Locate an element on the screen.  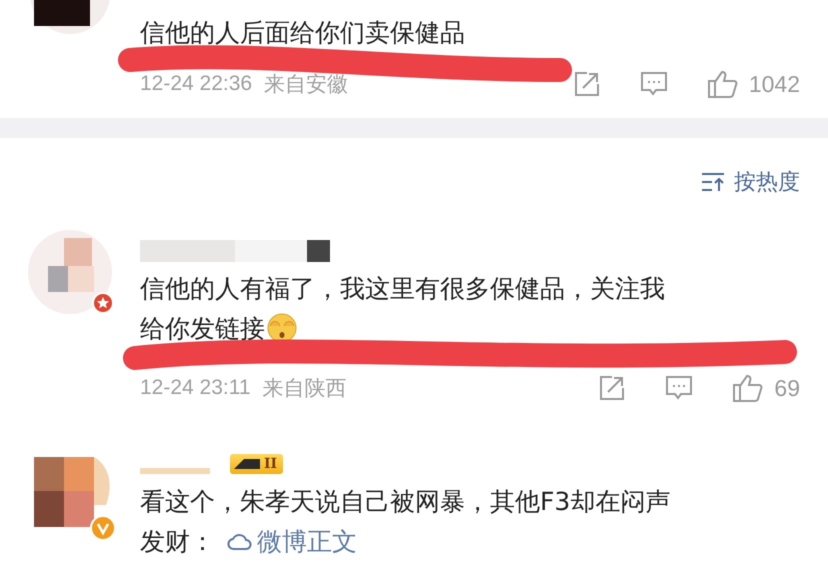
comment-text: 信他的人后面给你们卖保健品 is located at coordinates (302, 32).